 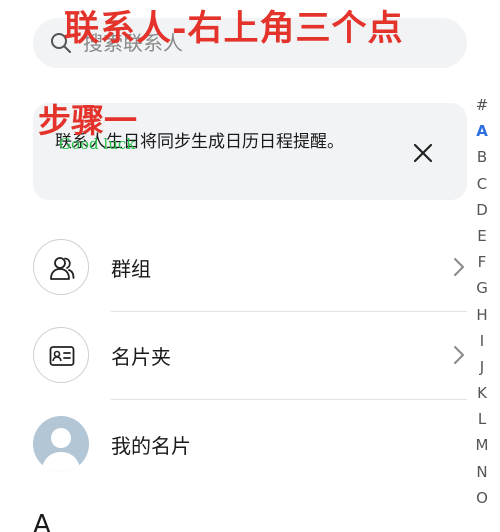 What do you see at coordinates (482, 445) in the screenshot?
I see `index-letter: M` at bounding box center [482, 445].